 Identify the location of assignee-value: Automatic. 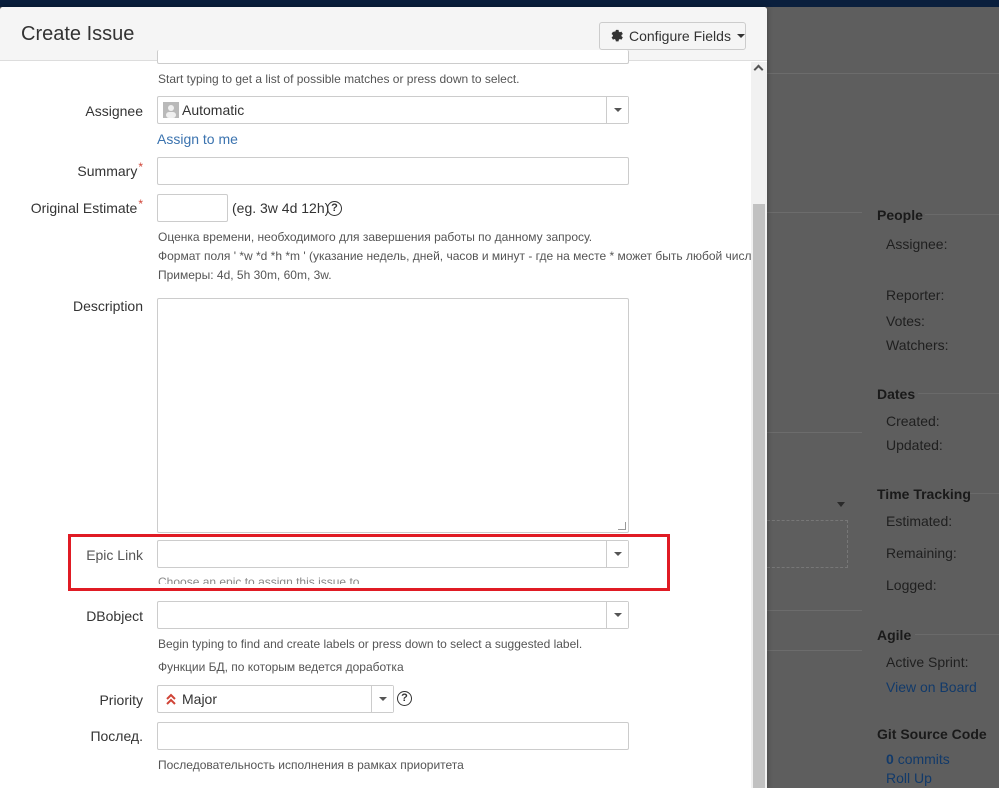
(213, 110).